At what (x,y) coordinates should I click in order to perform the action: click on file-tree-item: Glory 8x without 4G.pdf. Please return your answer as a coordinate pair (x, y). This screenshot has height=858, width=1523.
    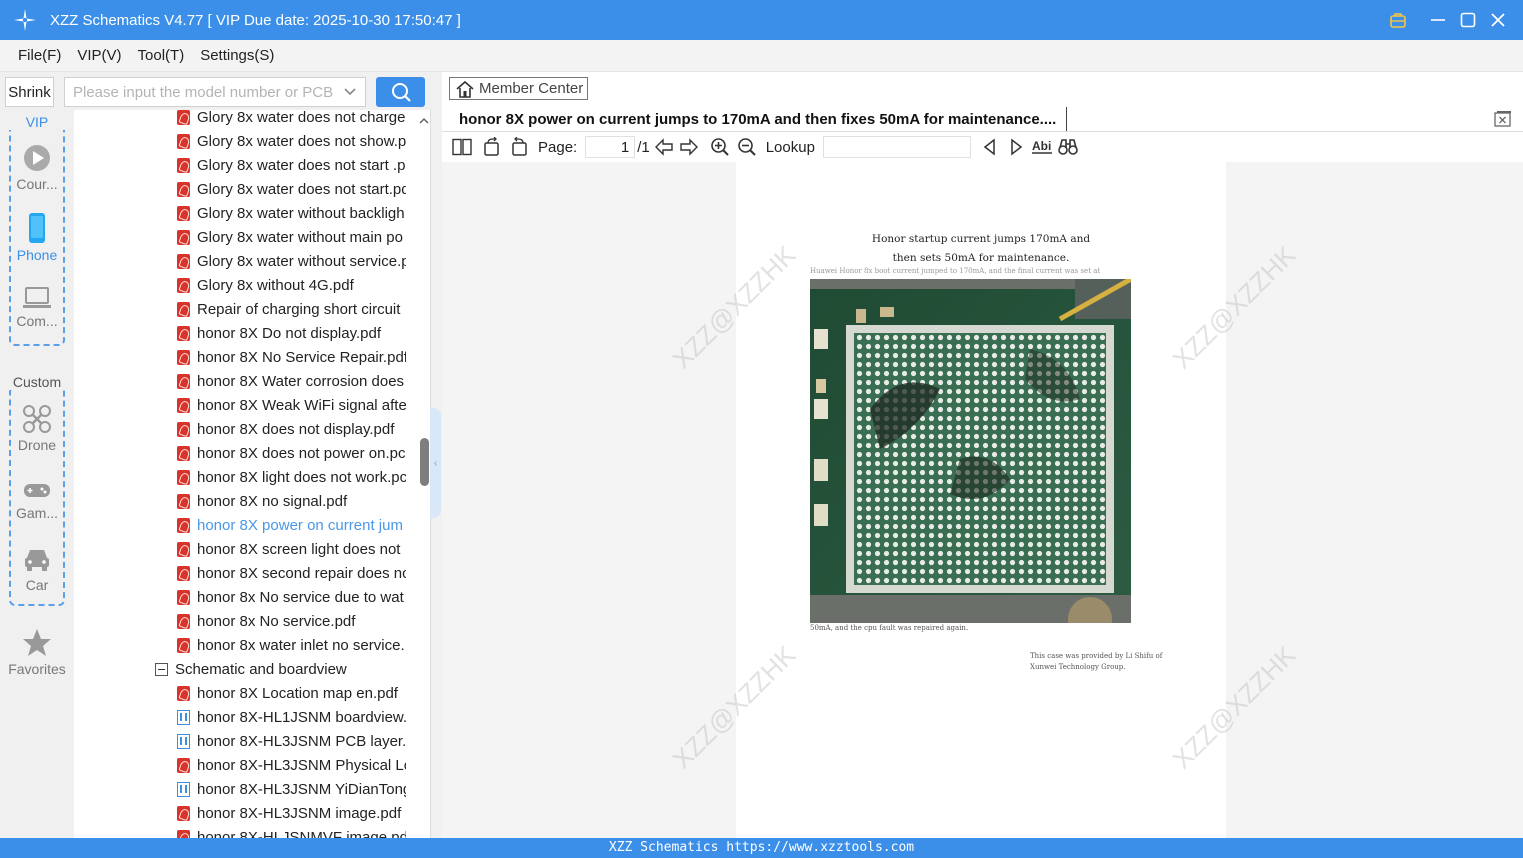
    Looking at the image, I should click on (291, 285).